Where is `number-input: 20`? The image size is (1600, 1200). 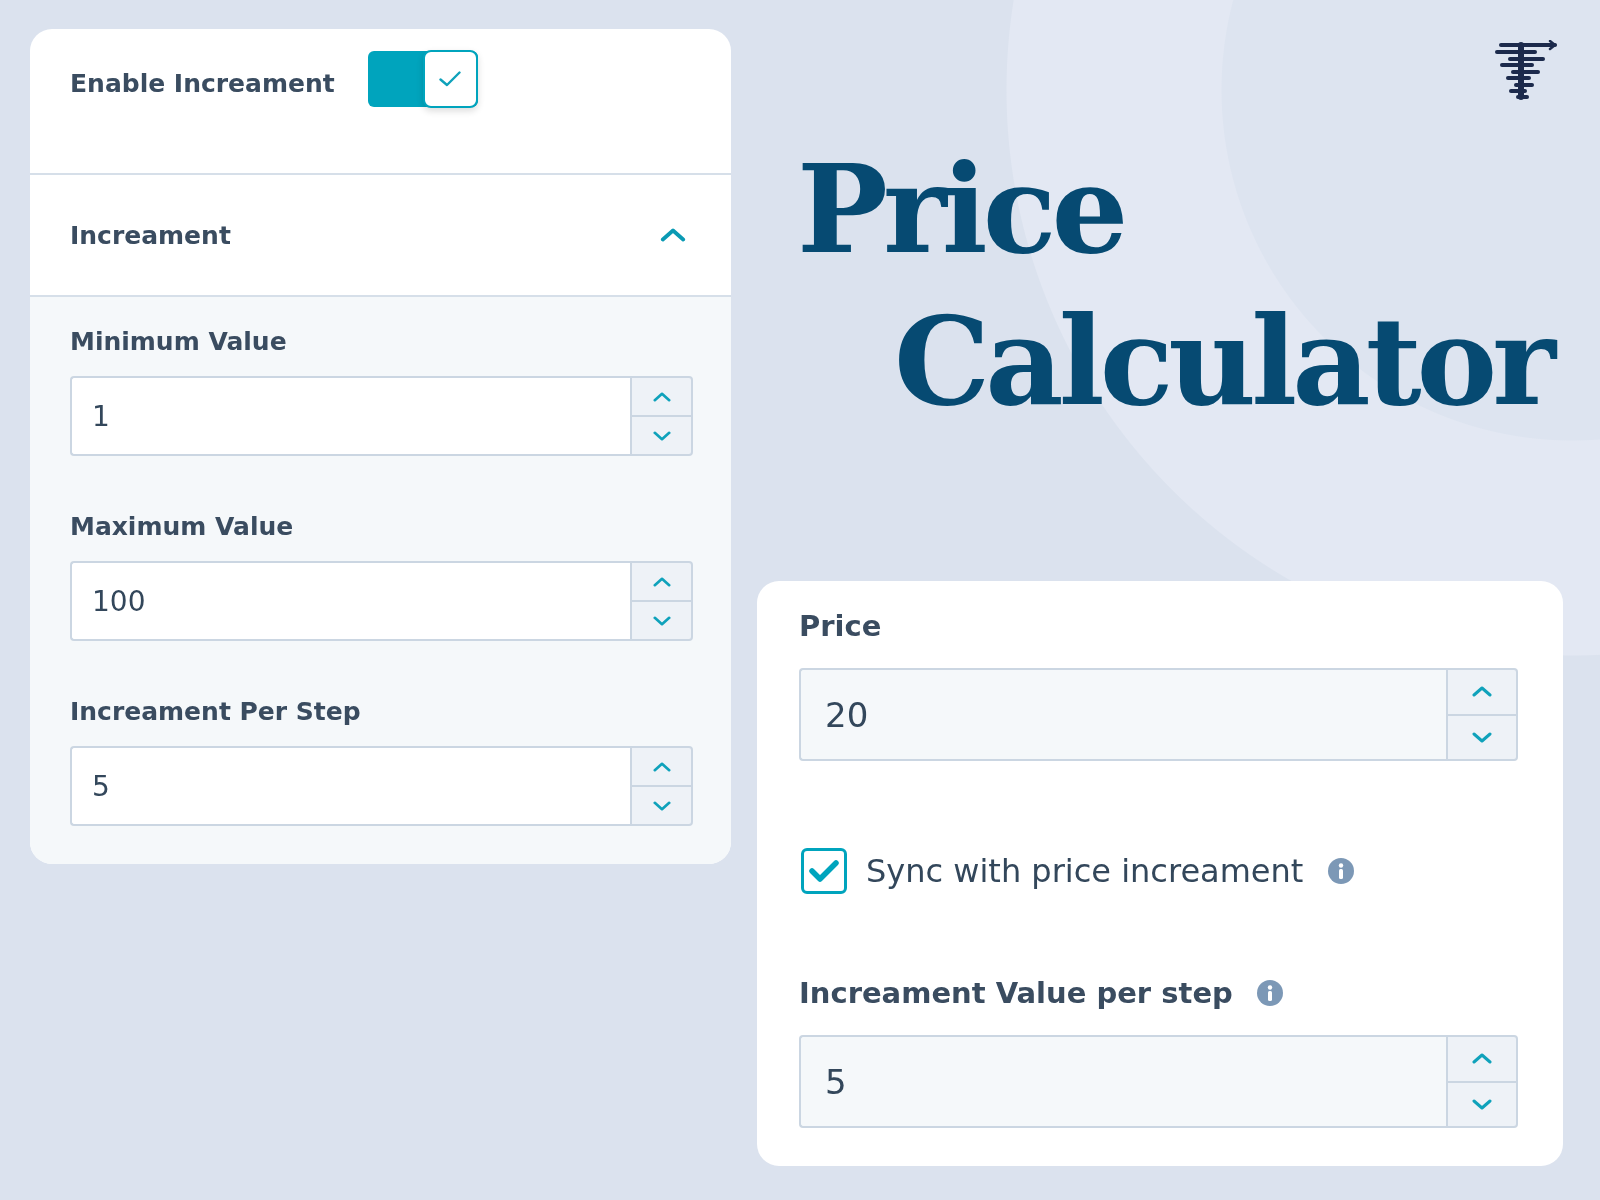 number-input: 20 is located at coordinates (1122, 714).